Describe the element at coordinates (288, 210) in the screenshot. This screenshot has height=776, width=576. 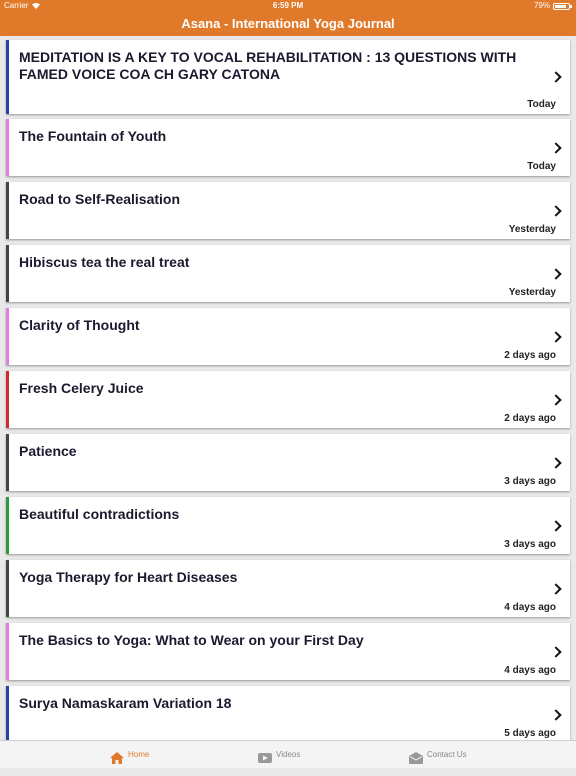
I see `list-item: Road to Self-Realisation Yesterday` at that location.